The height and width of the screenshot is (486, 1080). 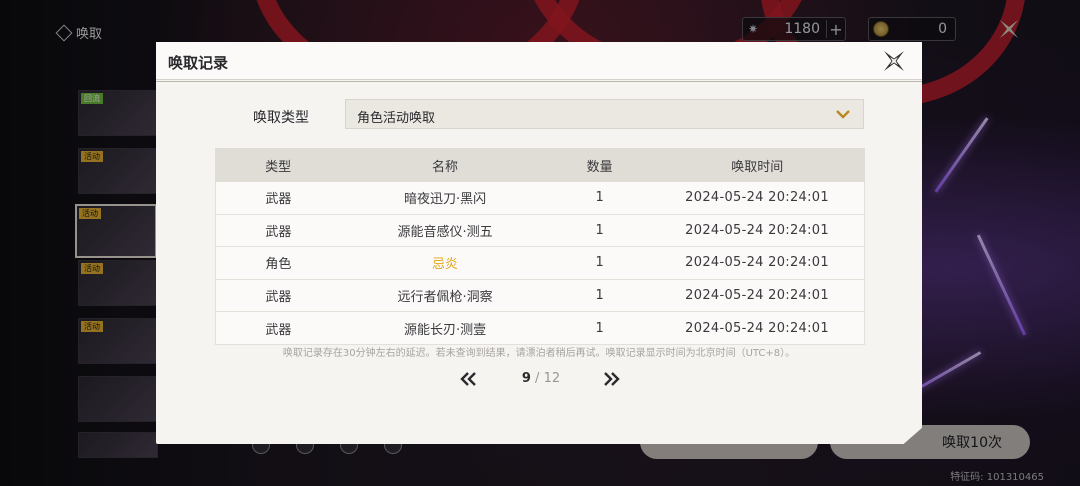 I want to click on table-row: 武器 远行者佩枪·洞察 1 2024-05-24 20:24:01, so click(x=540, y=295).